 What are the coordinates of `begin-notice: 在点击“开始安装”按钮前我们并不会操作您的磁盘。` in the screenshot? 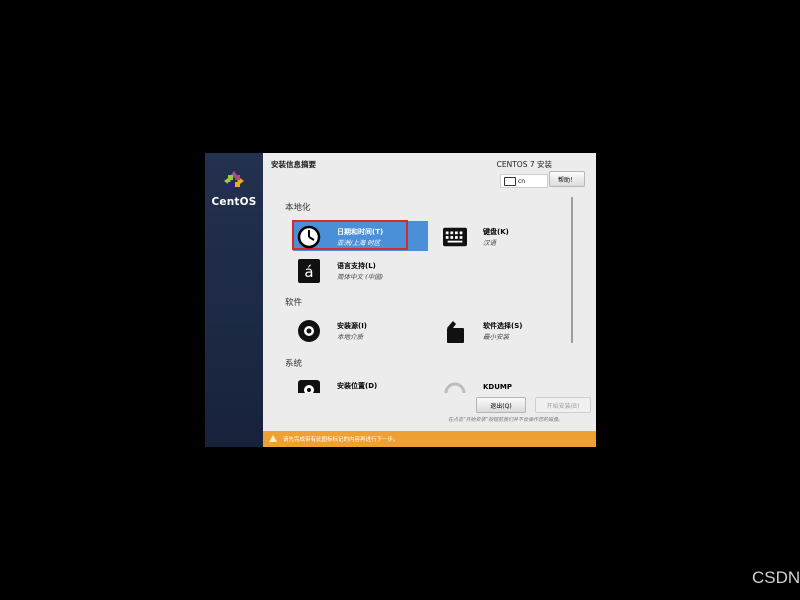 It's located at (506, 420).